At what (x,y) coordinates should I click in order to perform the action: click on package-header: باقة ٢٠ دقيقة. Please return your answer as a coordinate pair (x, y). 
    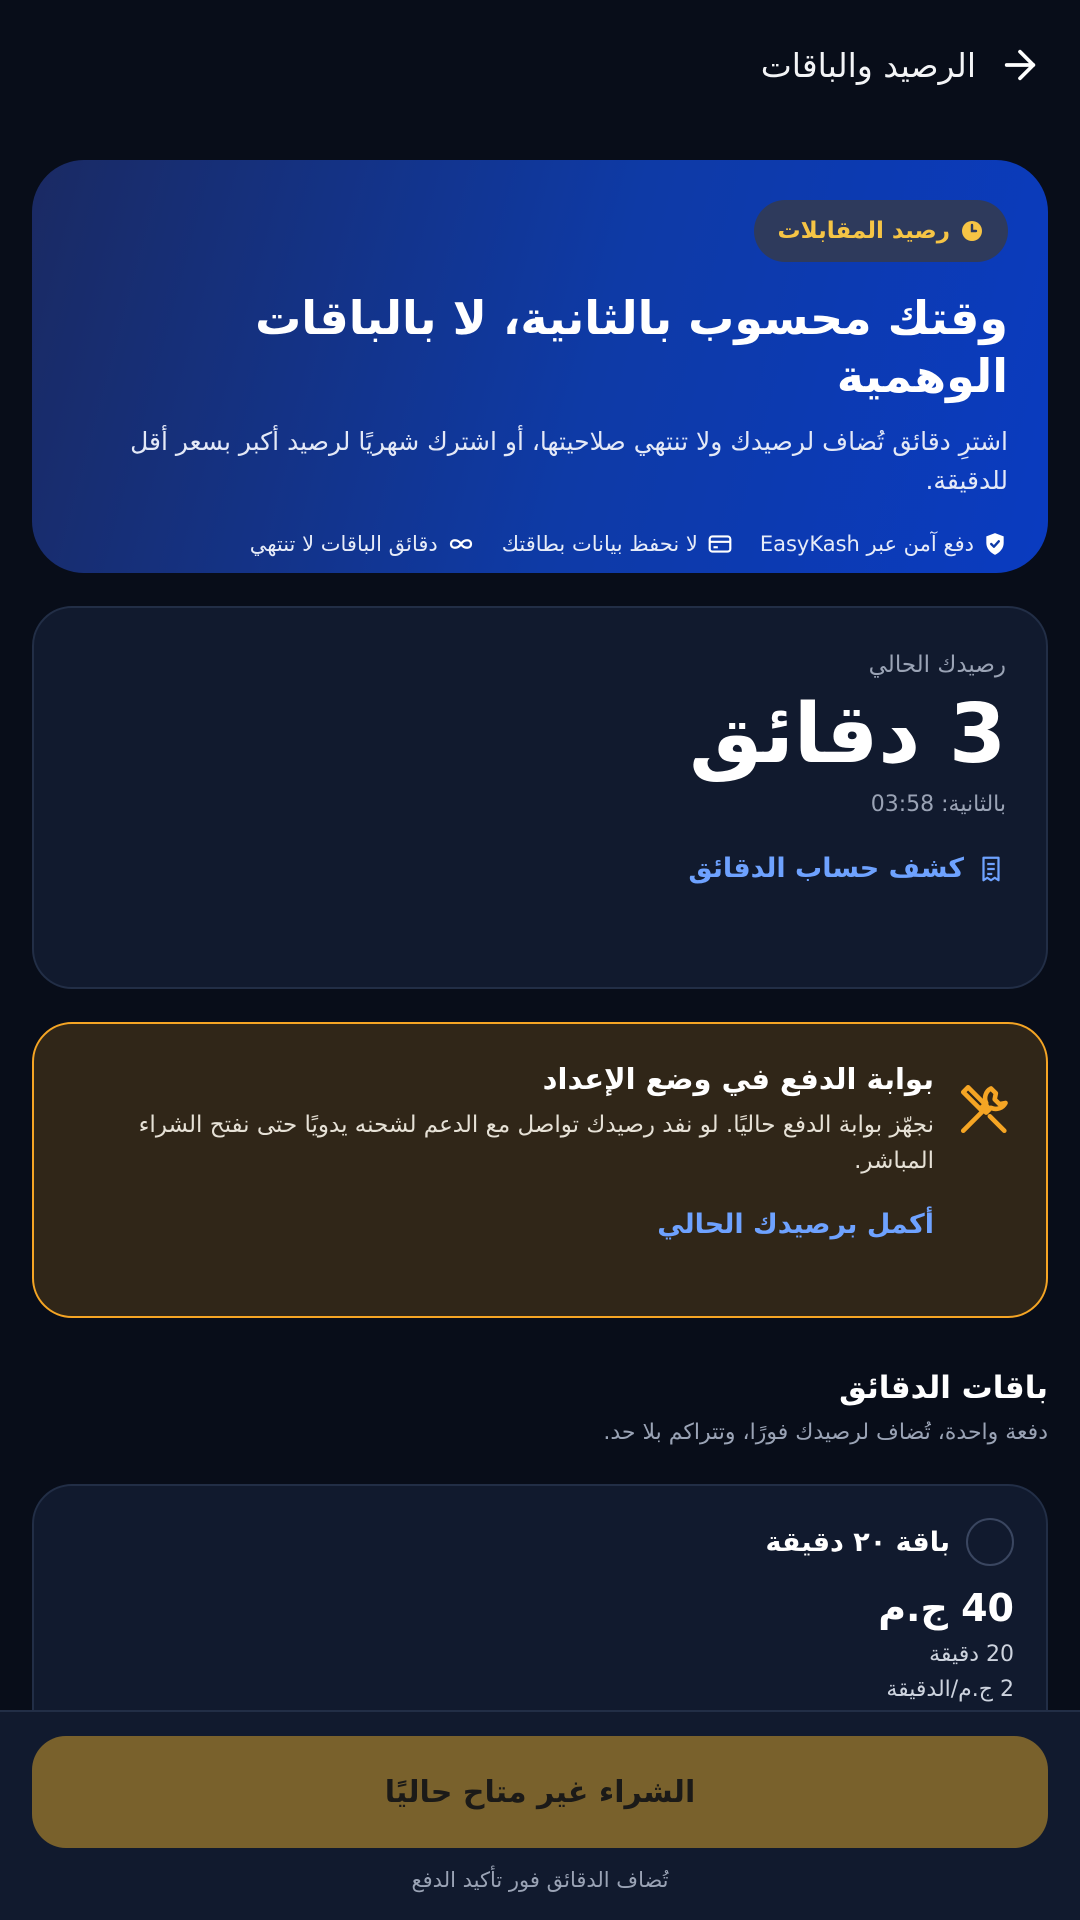
    Looking at the image, I should click on (540, 1542).